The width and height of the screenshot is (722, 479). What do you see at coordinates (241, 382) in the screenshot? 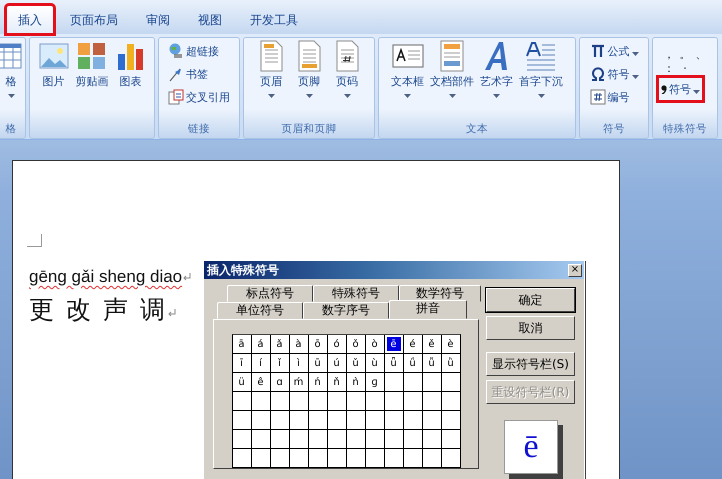
I see `symbol-cell: ü` at bounding box center [241, 382].